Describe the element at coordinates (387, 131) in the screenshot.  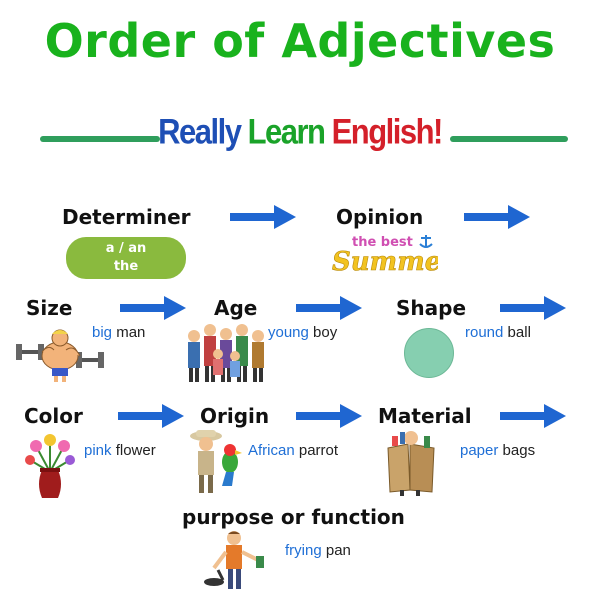
I see `brand-english: English!` at that location.